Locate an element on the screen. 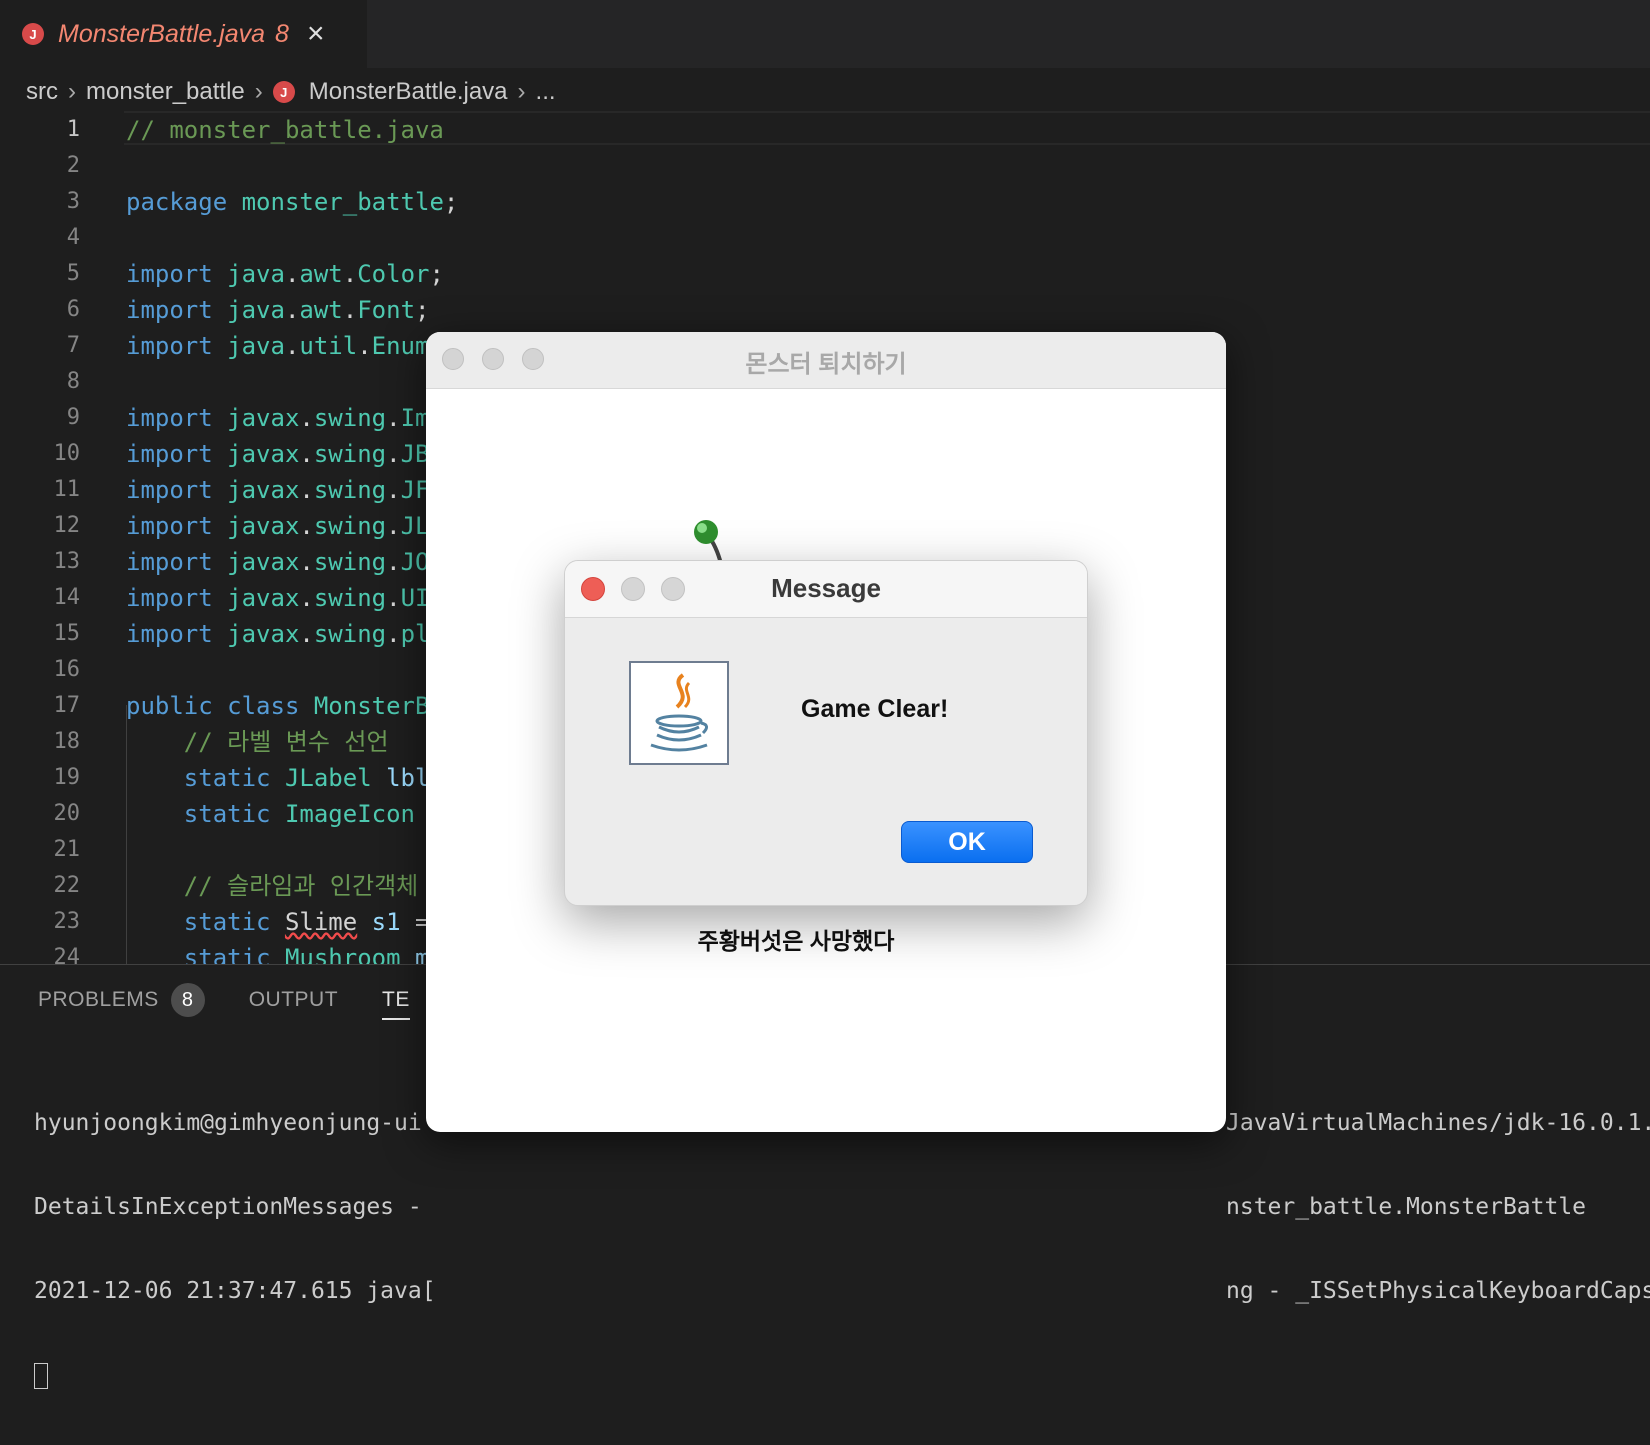 This screenshot has height=1445, width=1650. tab-terminal: TE is located at coordinates (396, 1004).